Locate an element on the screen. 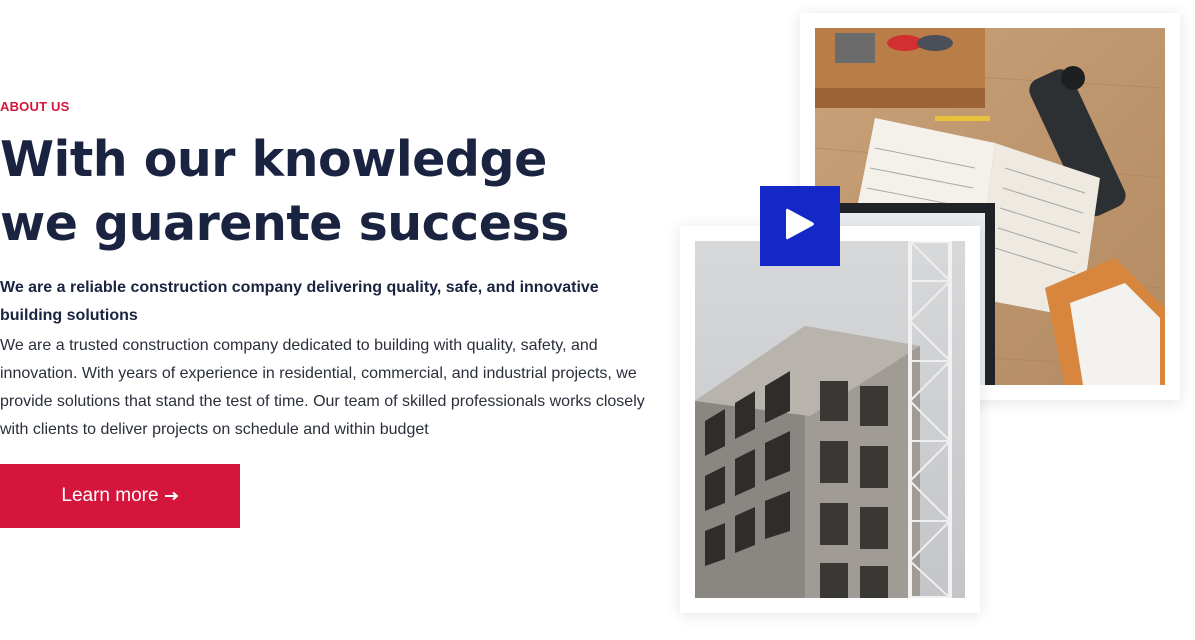 The width and height of the screenshot is (1195, 640). play-video-button is located at coordinates (800, 226).